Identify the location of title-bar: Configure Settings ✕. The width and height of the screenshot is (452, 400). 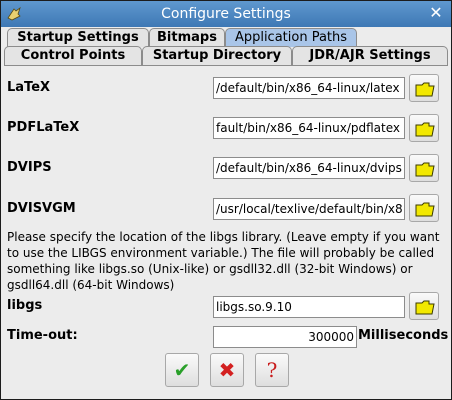
(226, 14).